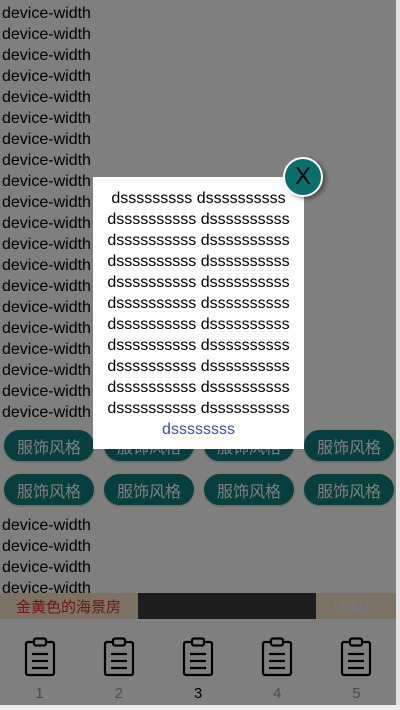 The image size is (400, 710). What do you see at coordinates (198, 429) in the screenshot?
I see `dialog-footer-text: dssssssss` at bounding box center [198, 429].